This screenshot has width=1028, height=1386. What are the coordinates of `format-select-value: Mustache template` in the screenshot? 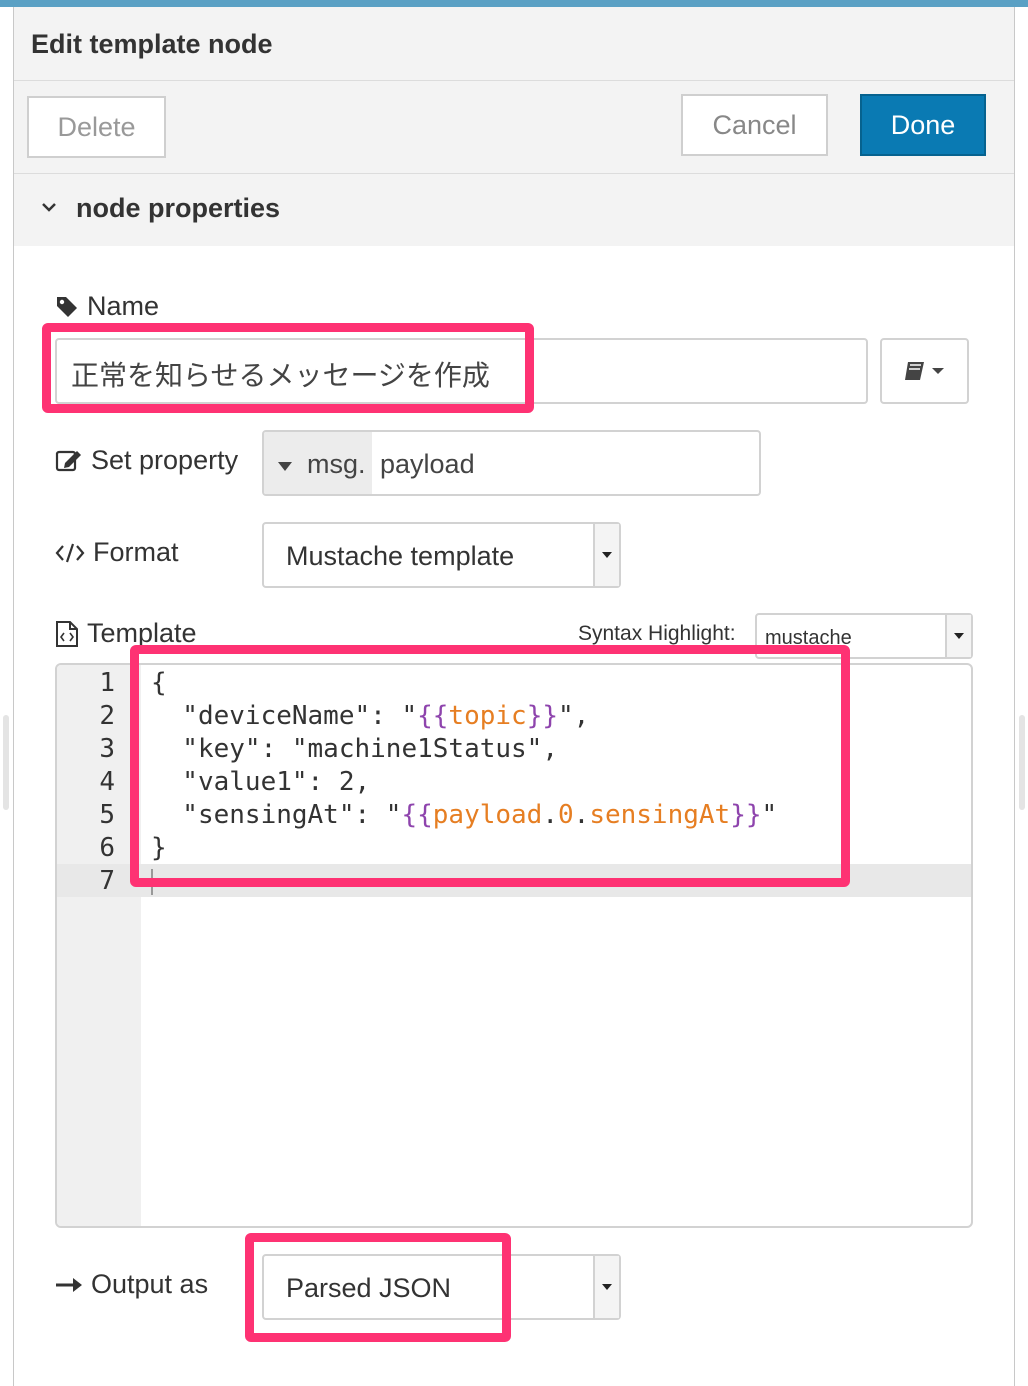 It's located at (400, 556).